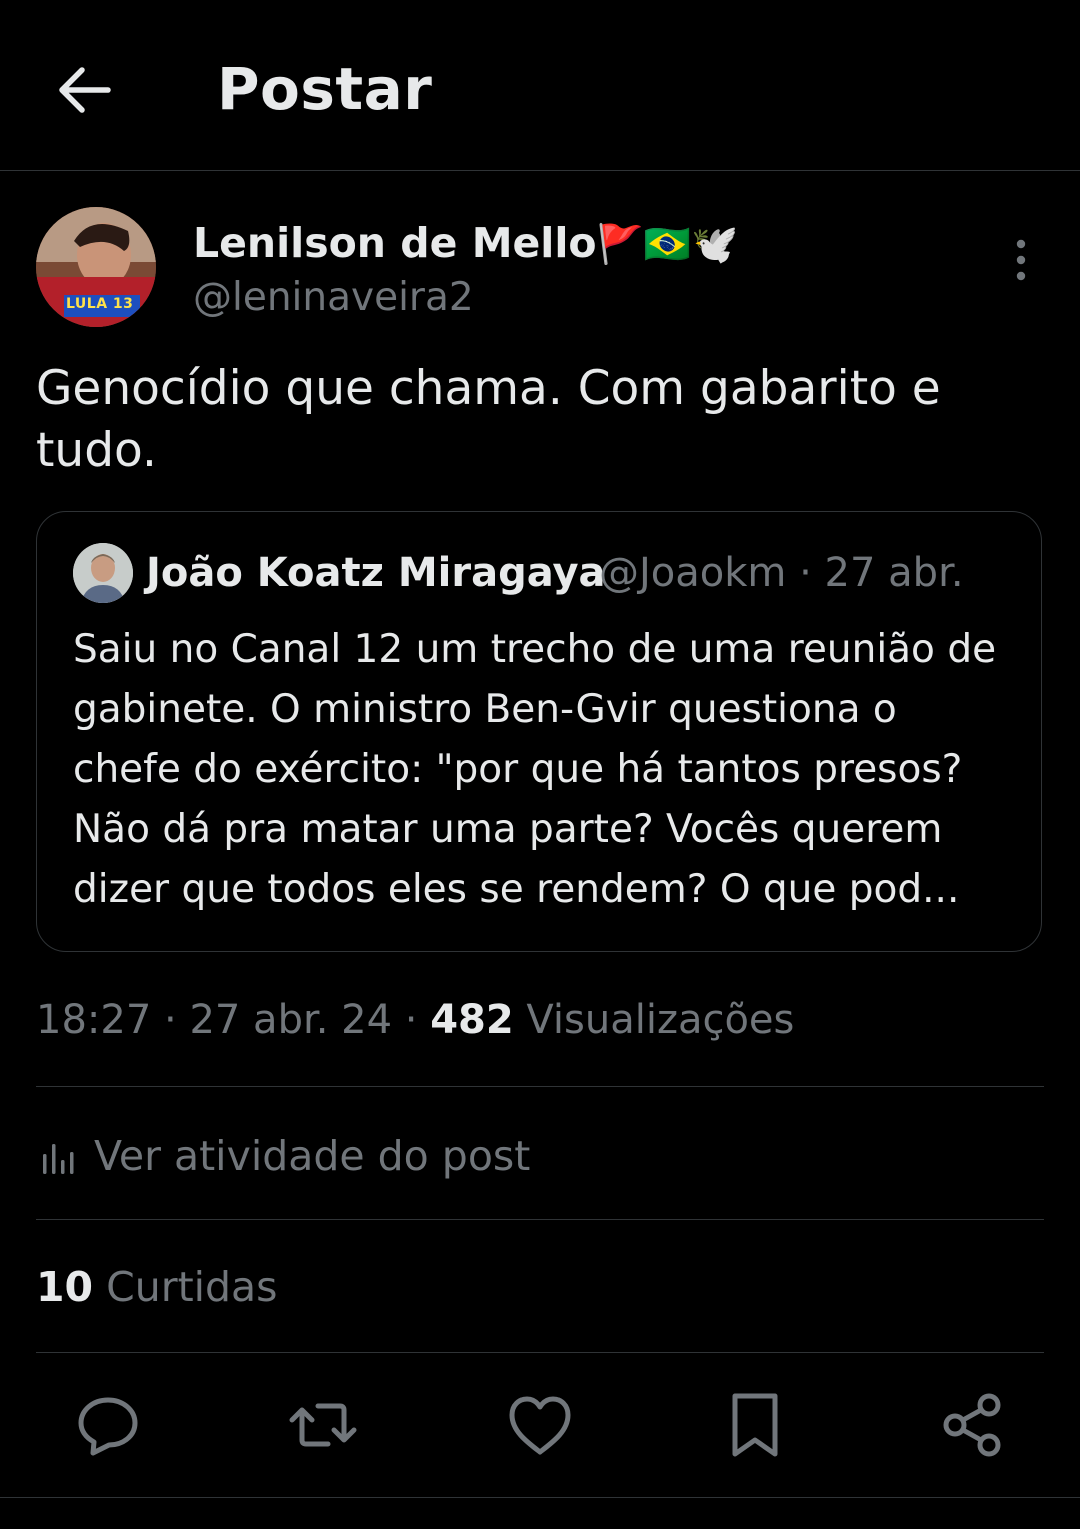 The image size is (1080, 1529). I want to click on post-time: 18:27, so click(94, 1020).